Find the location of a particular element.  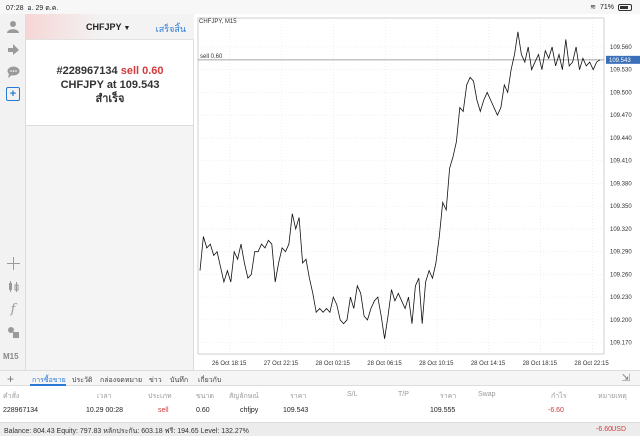

add-icon: + is located at coordinates (10, 379).